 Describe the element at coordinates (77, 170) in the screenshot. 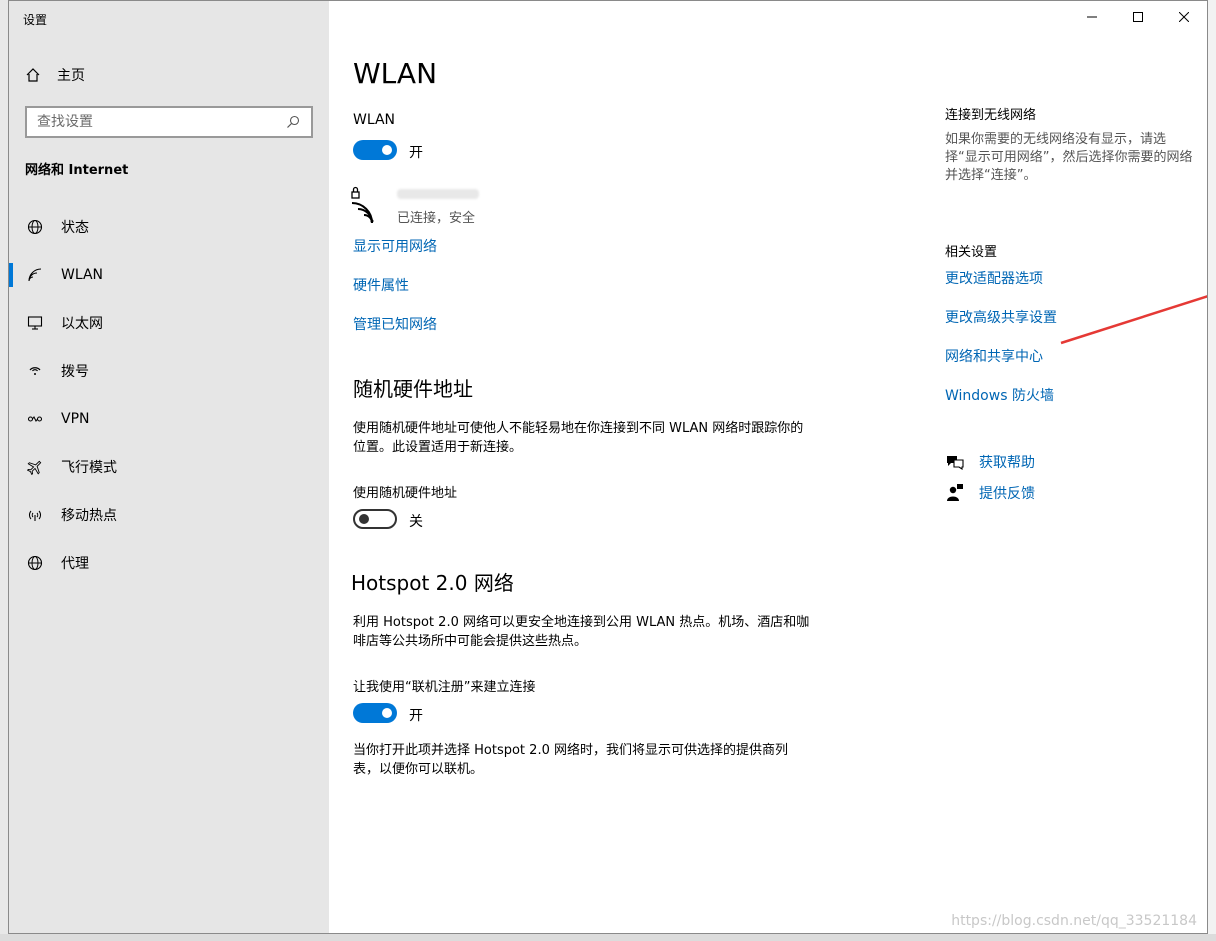

I see `section-heading: 网络和 Internet` at that location.